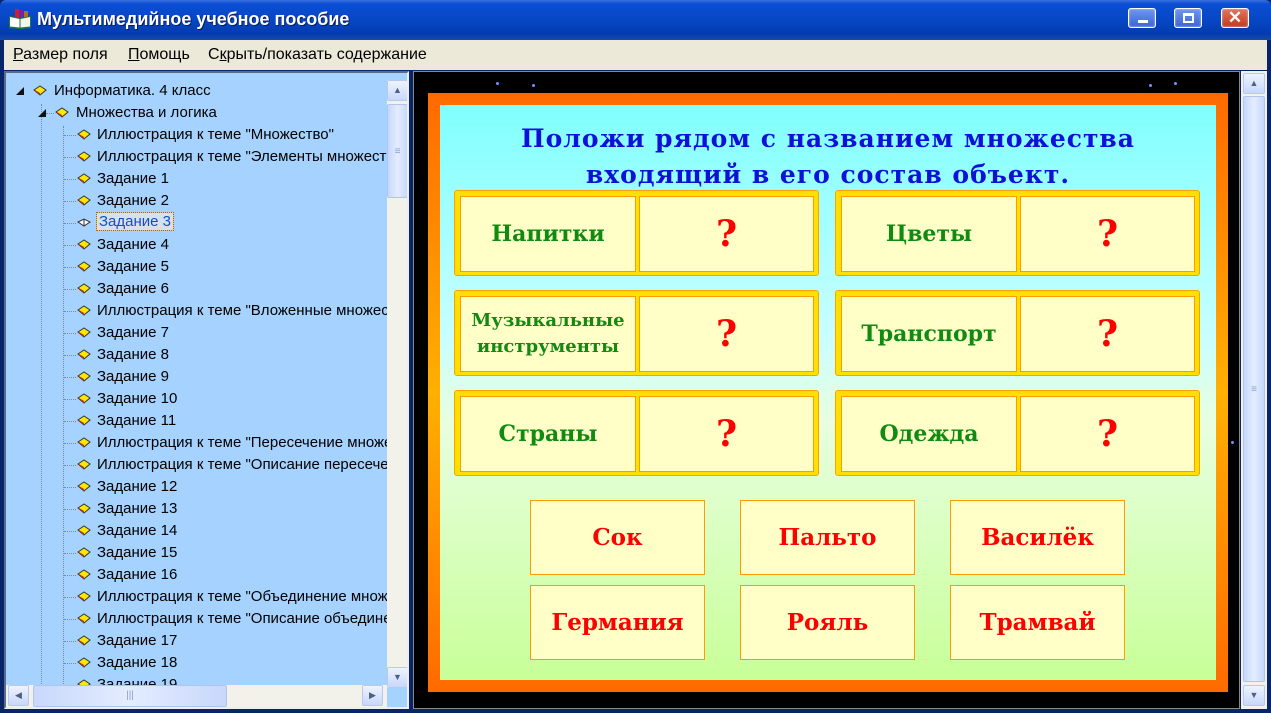 This screenshot has width=1271, height=713. I want to click on tree-node-item: Задание 18, so click(195, 663).